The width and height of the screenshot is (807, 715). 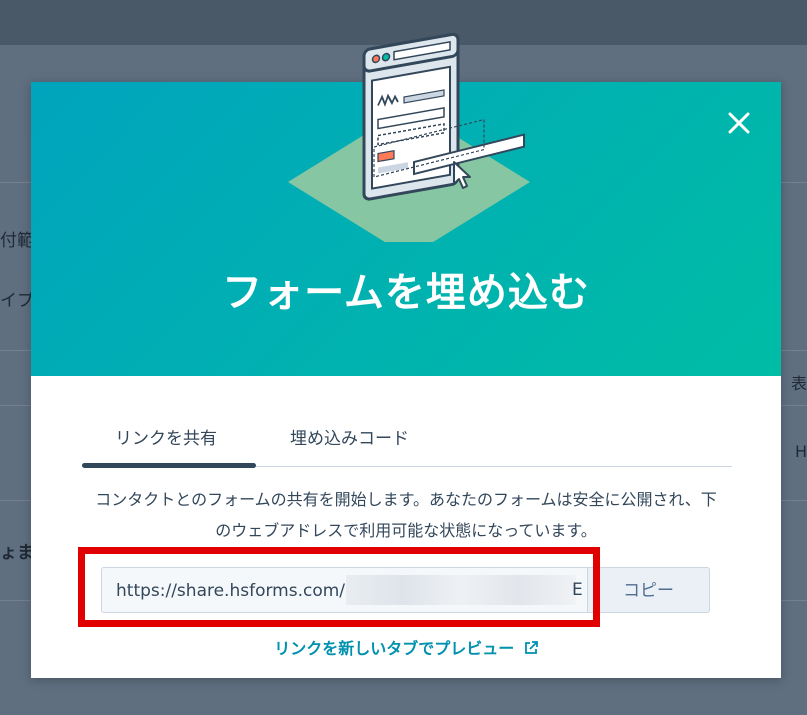 What do you see at coordinates (739, 123) in the screenshot?
I see `close-icon` at bounding box center [739, 123].